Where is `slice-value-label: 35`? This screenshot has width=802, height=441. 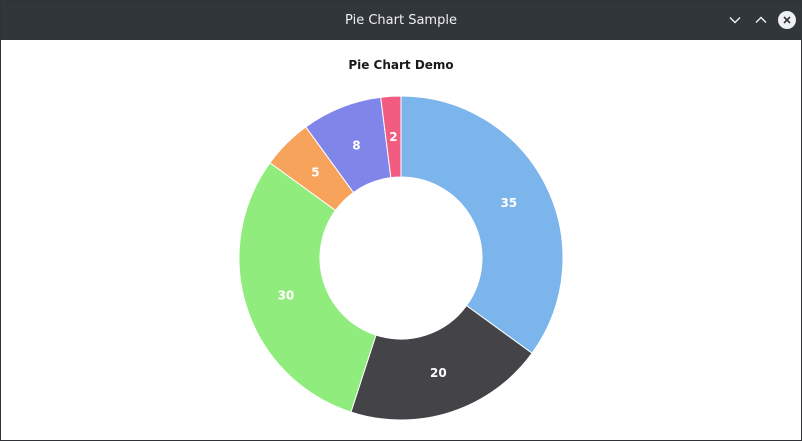 slice-value-label: 35 is located at coordinates (508, 203).